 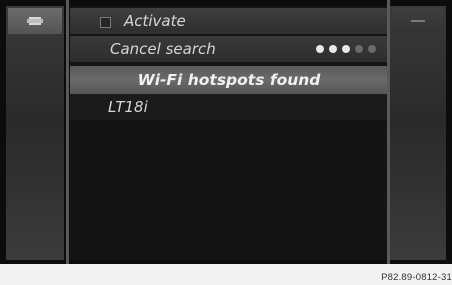 I want to click on hotspots-header: Wi-Fi hotspots found, so click(x=229, y=80).